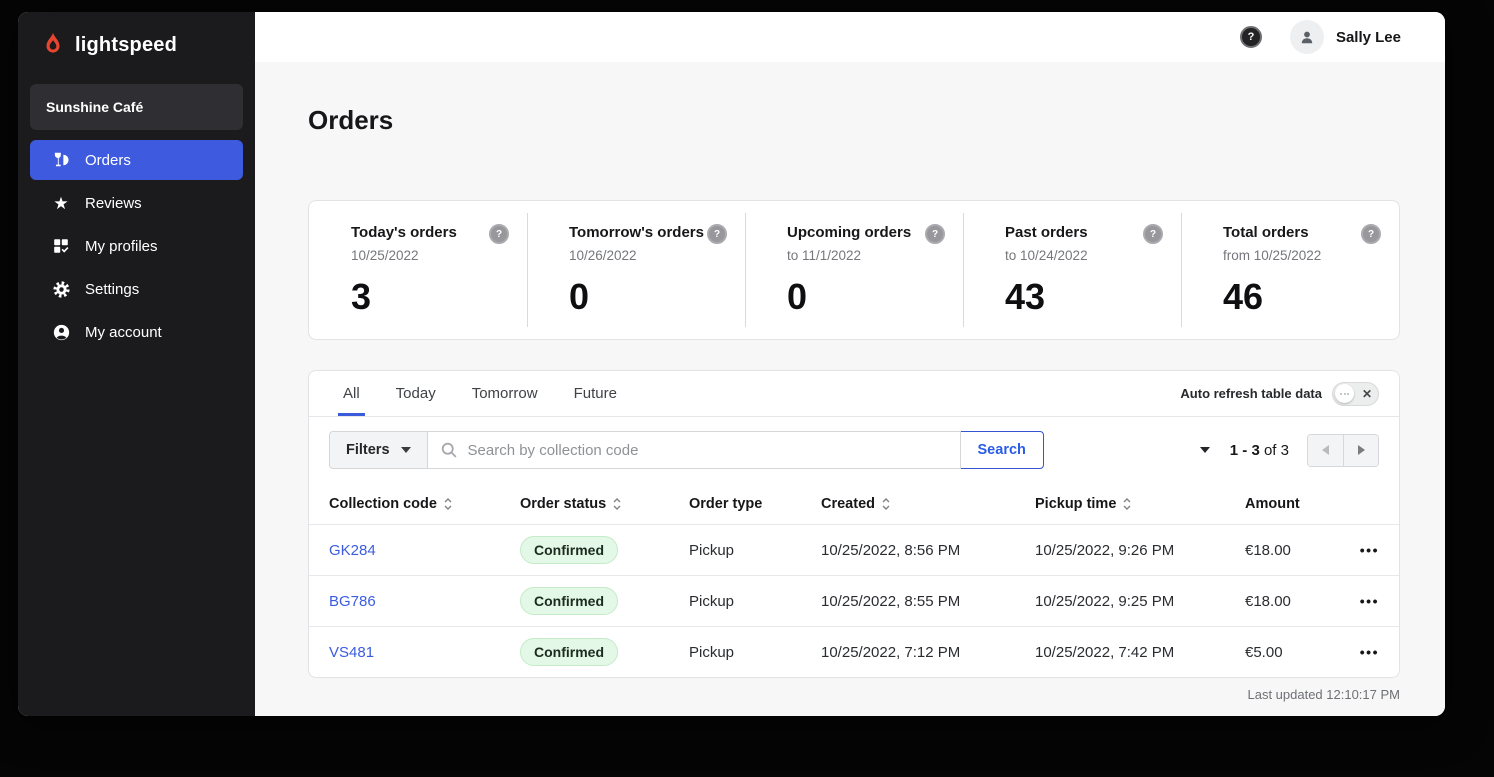 Image resolution: width=1494 pixels, height=777 pixels. Describe the element at coordinates (636, 232) in the screenshot. I see `stat-label: Tomorrow's orders` at that location.